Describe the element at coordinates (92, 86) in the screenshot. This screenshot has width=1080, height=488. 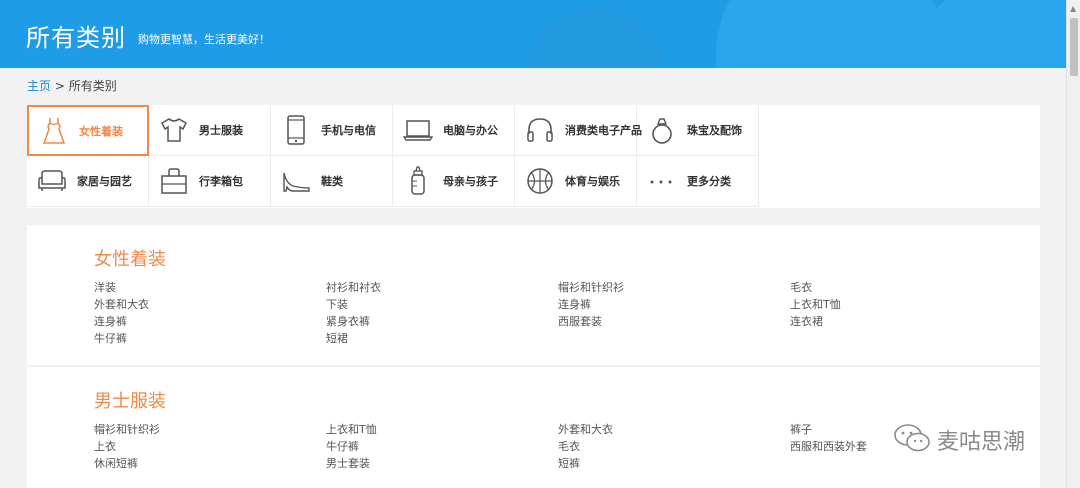
I see `breadcrumb-current: 所有类别` at that location.